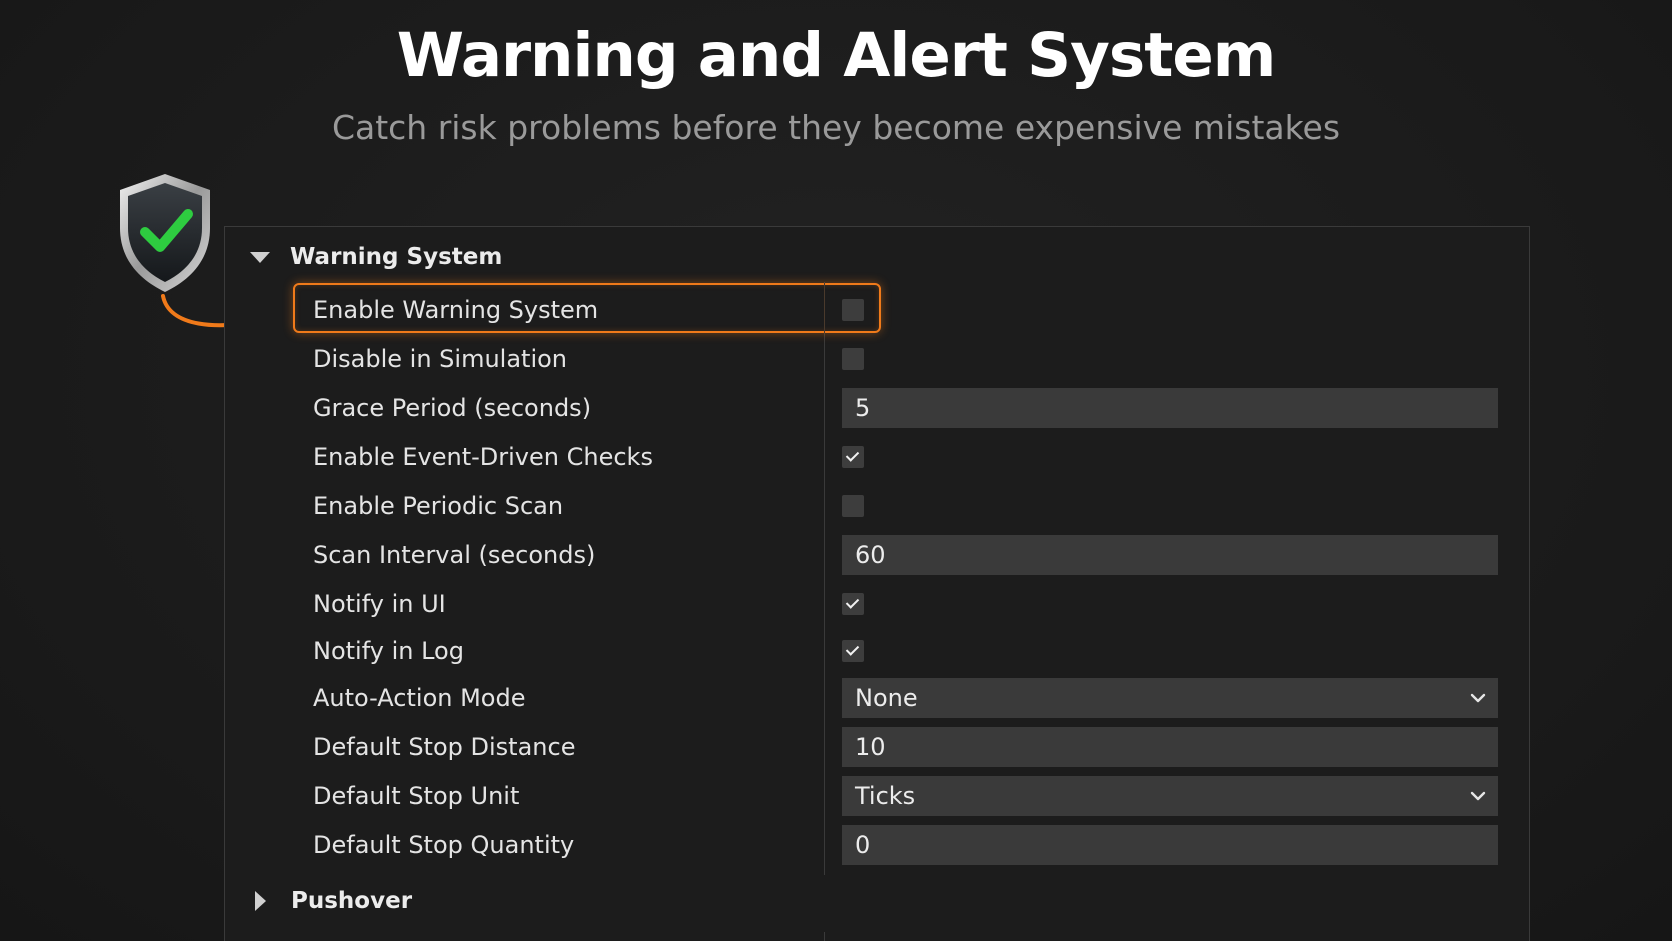 The image size is (1672, 941). Describe the element at coordinates (260, 901) in the screenshot. I see `triangle-right-icon` at that location.